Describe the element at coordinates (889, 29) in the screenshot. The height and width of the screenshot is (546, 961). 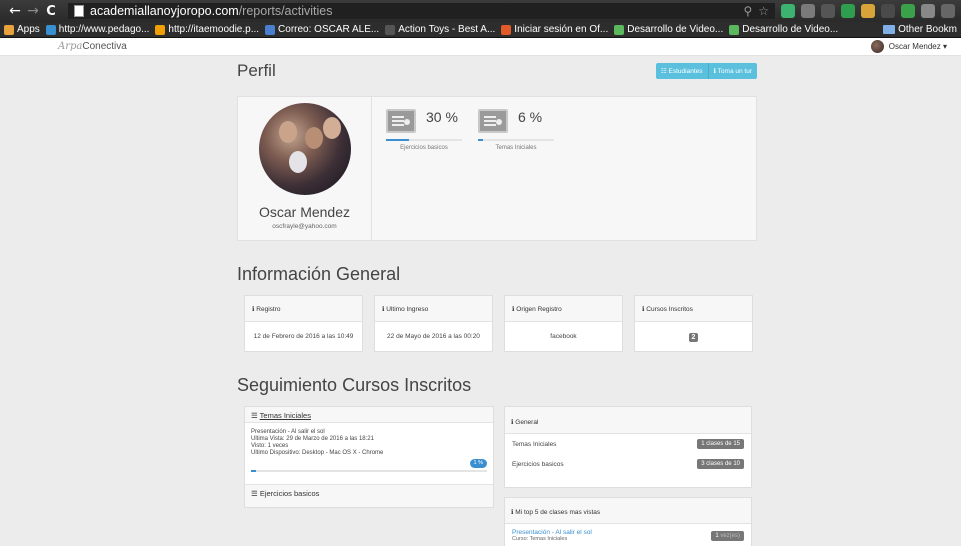
I see `folder-icon` at that location.